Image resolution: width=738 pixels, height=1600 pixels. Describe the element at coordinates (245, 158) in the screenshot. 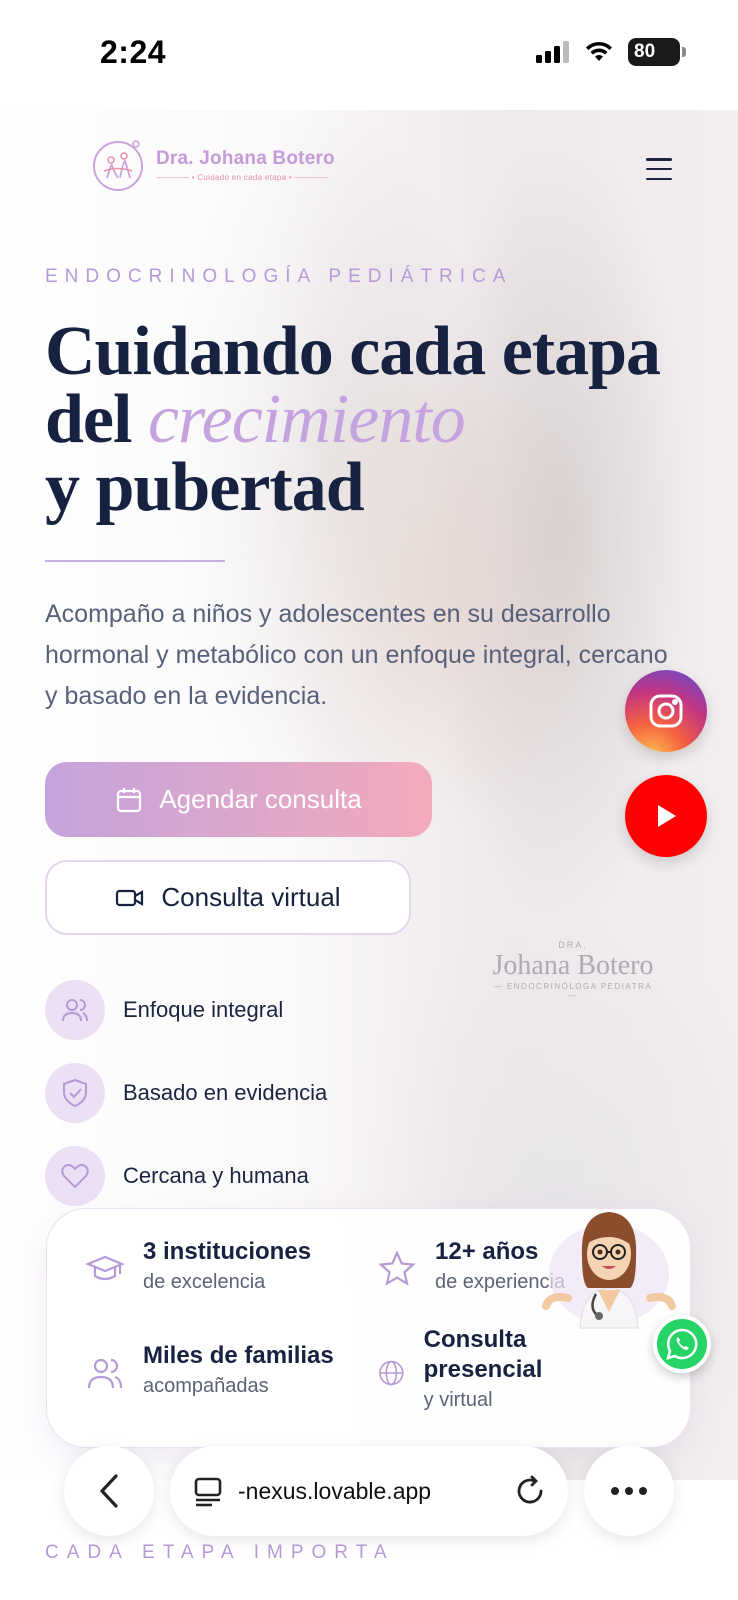

I see `brand-name: Dra. Johana Botero` at that location.